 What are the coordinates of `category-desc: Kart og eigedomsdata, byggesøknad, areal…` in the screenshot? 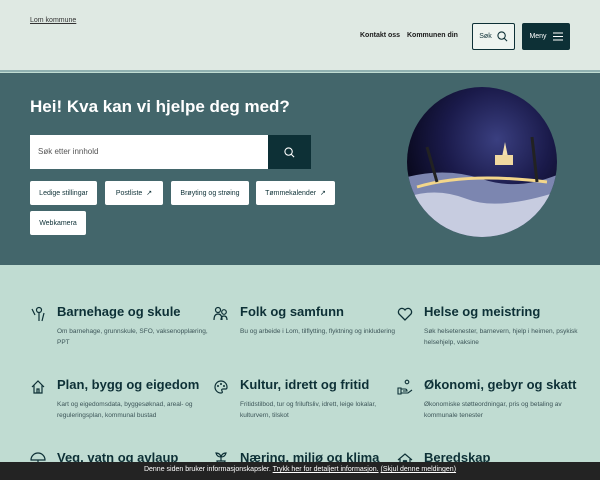 It's located at (125, 410).